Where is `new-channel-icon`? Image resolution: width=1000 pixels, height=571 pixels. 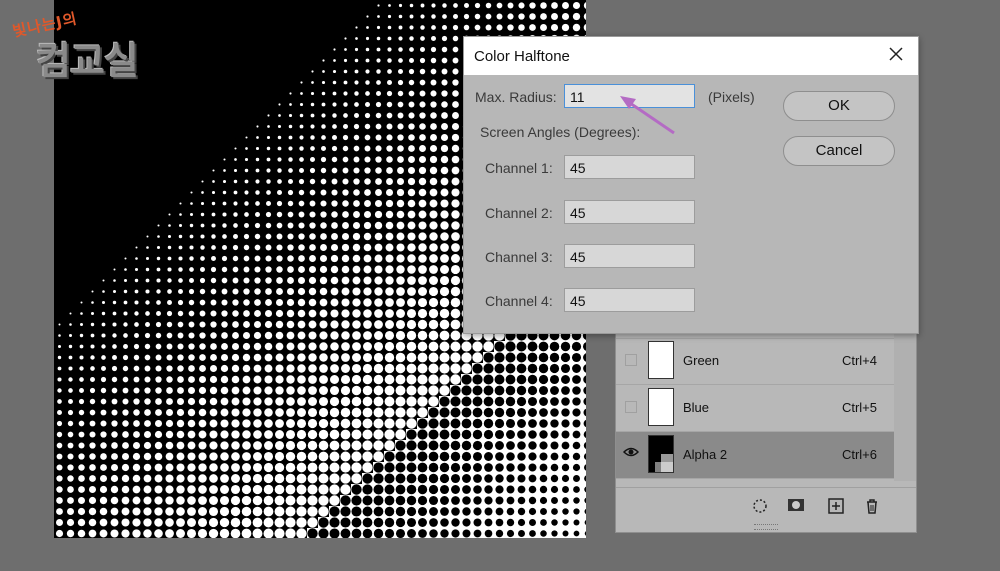 new-channel-icon is located at coordinates (836, 508).